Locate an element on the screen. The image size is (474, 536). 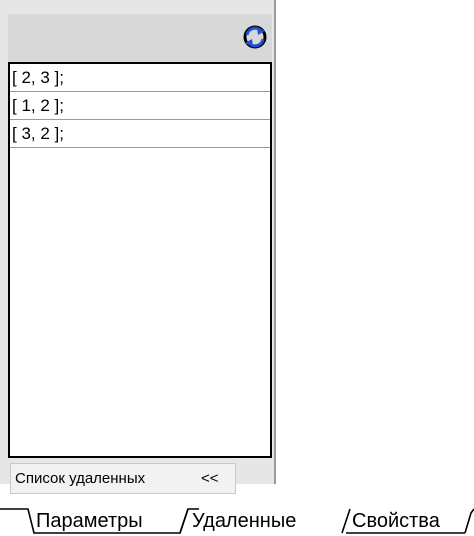
deleted-list-toggle-button: Список удаленных << is located at coordinates (123, 478).